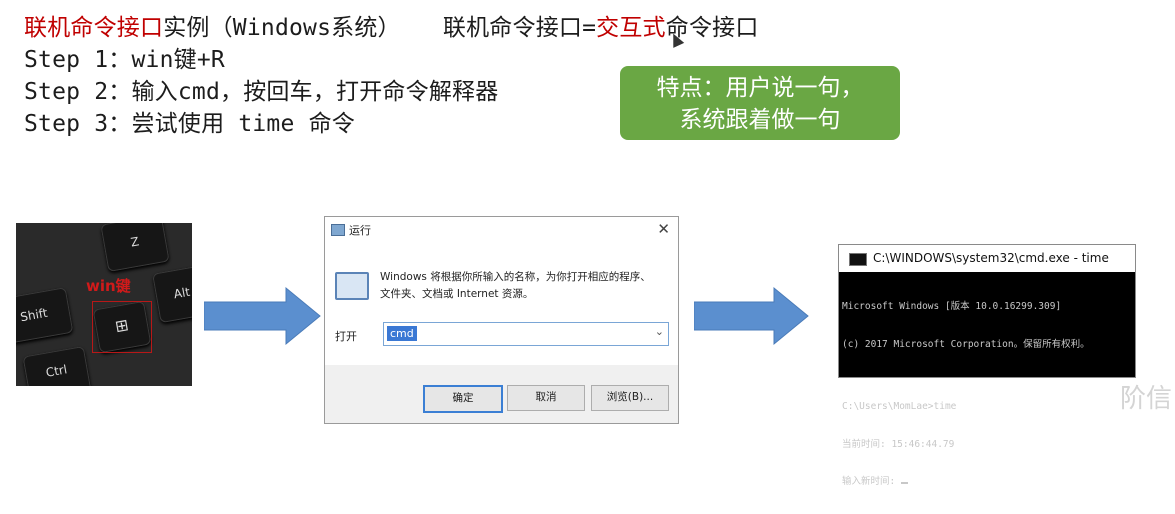 The image size is (1175, 514). I want to click on key-label: Ctrl, so click(56, 371).